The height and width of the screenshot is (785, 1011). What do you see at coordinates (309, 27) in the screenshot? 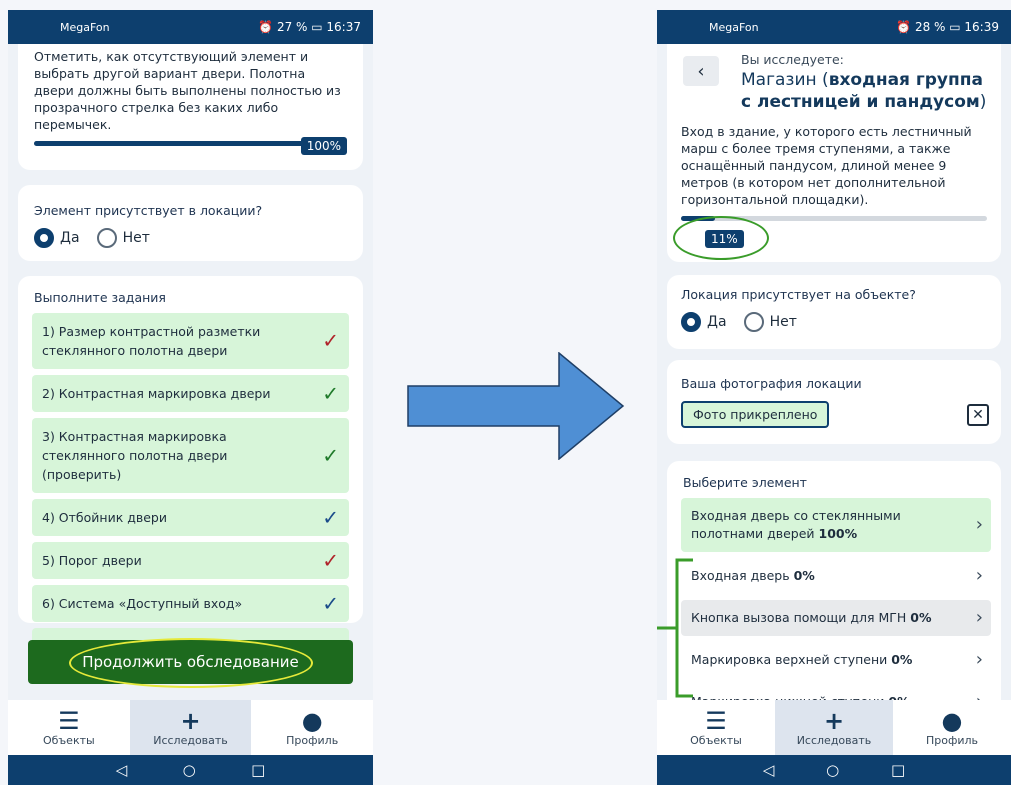
I see `status-right: ⏰ 27 % ▭ 16:37` at bounding box center [309, 27].